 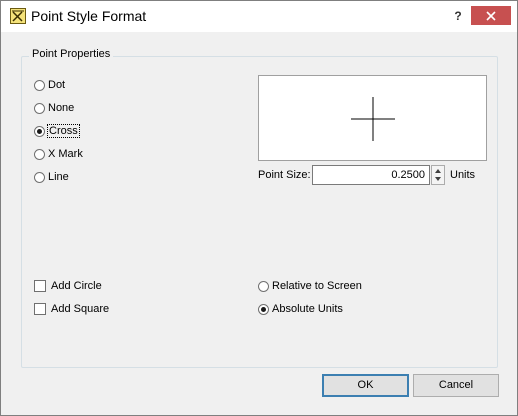 What do you see at coordinates (63, 131) in the screenshot?
I see `style-option-label: Cross` at bounding box center [63, 131].